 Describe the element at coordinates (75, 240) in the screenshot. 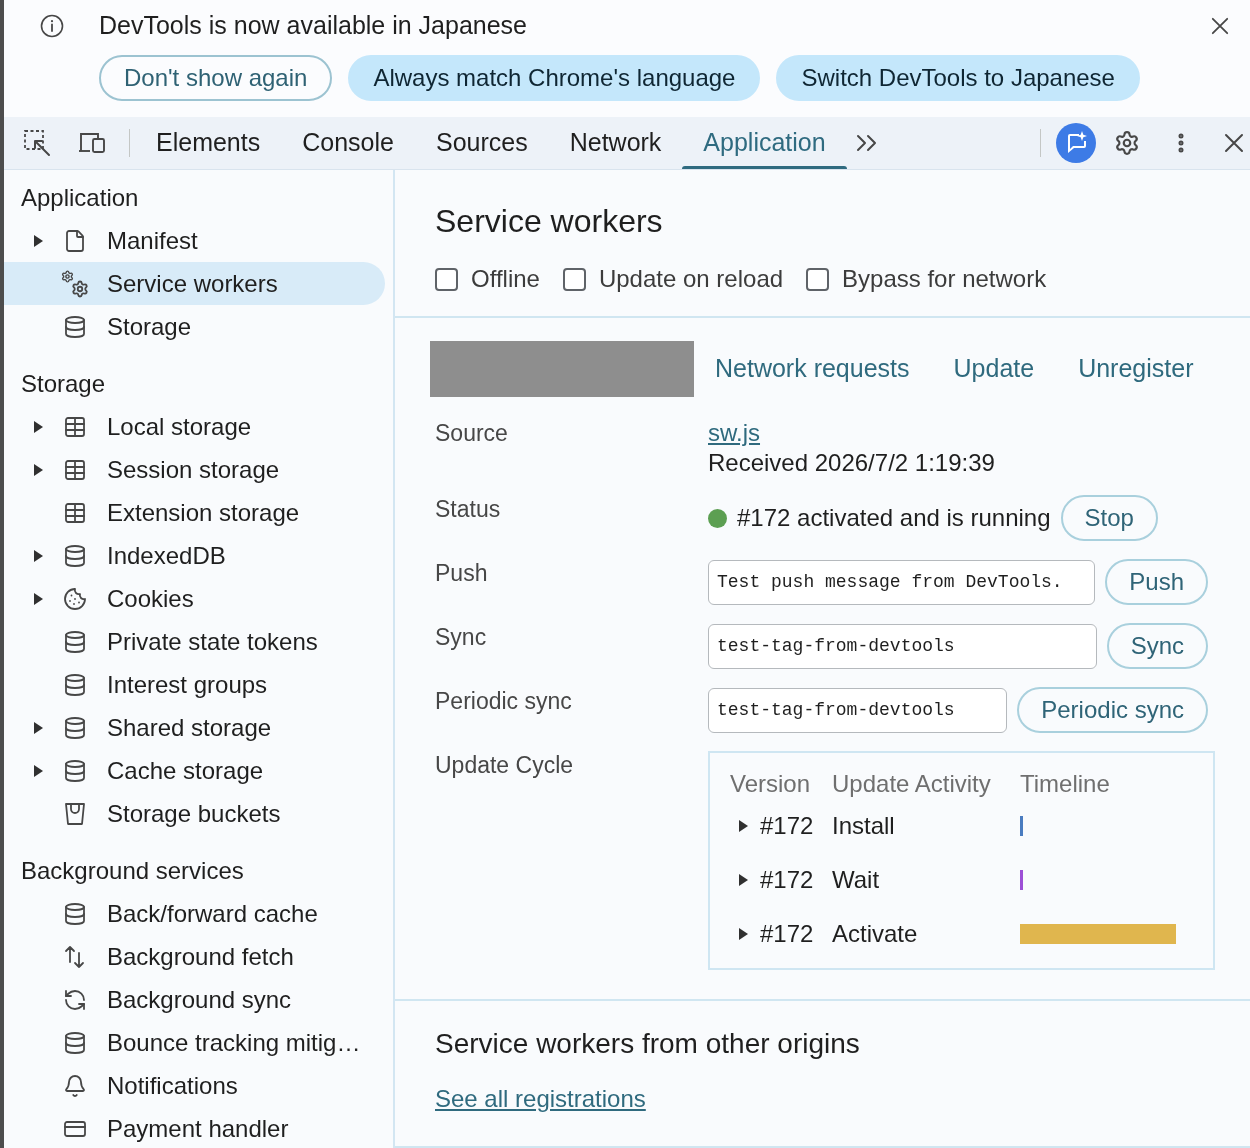

I see `document-icon` at that location.